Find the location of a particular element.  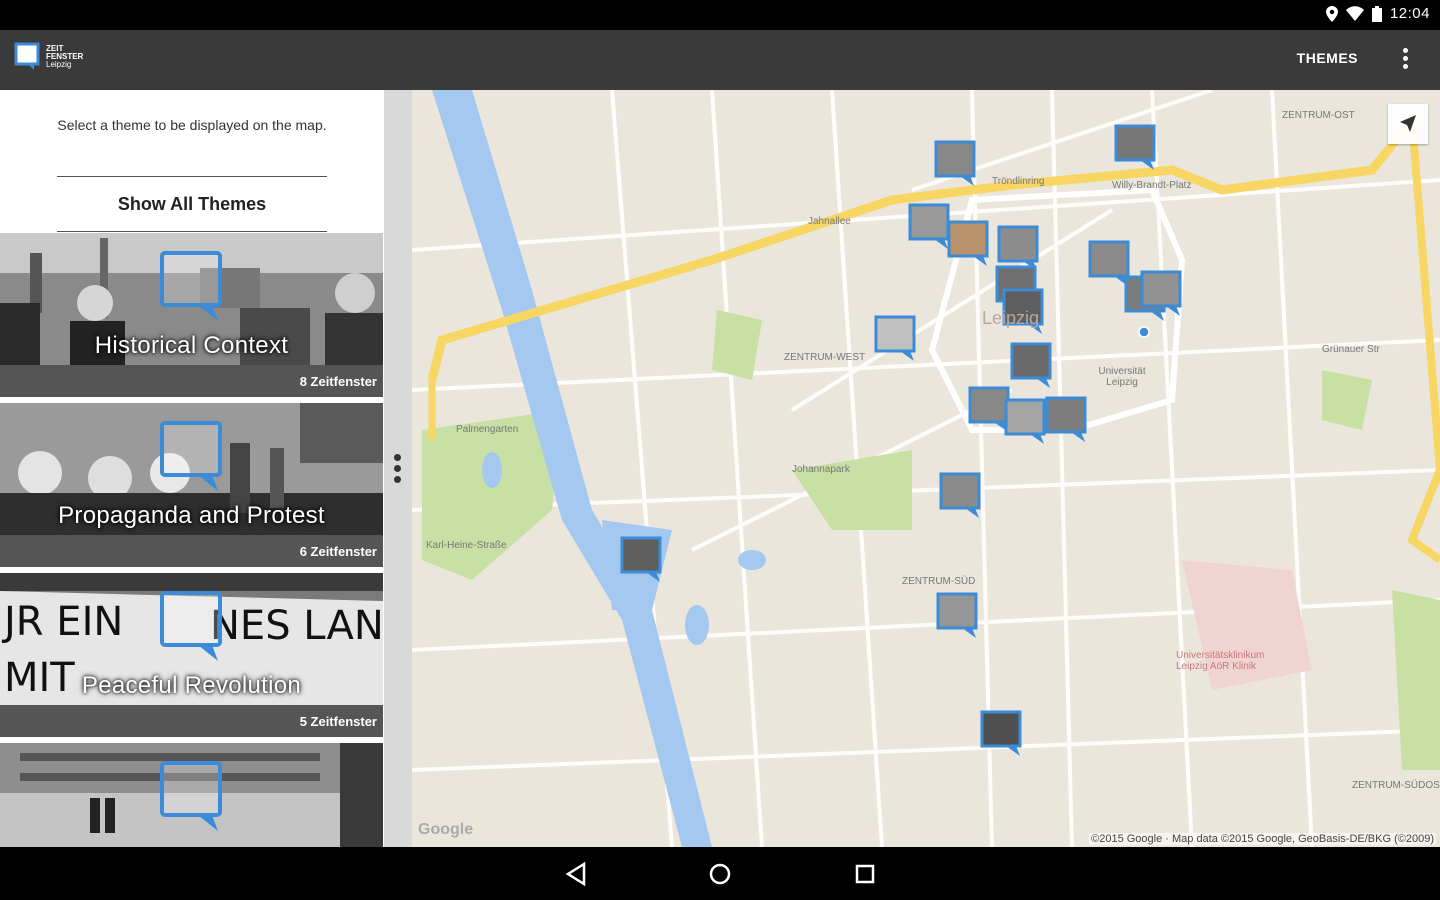

logo-text: ZEIT FENSTER Leipzig is located at coordinates (64, 57).